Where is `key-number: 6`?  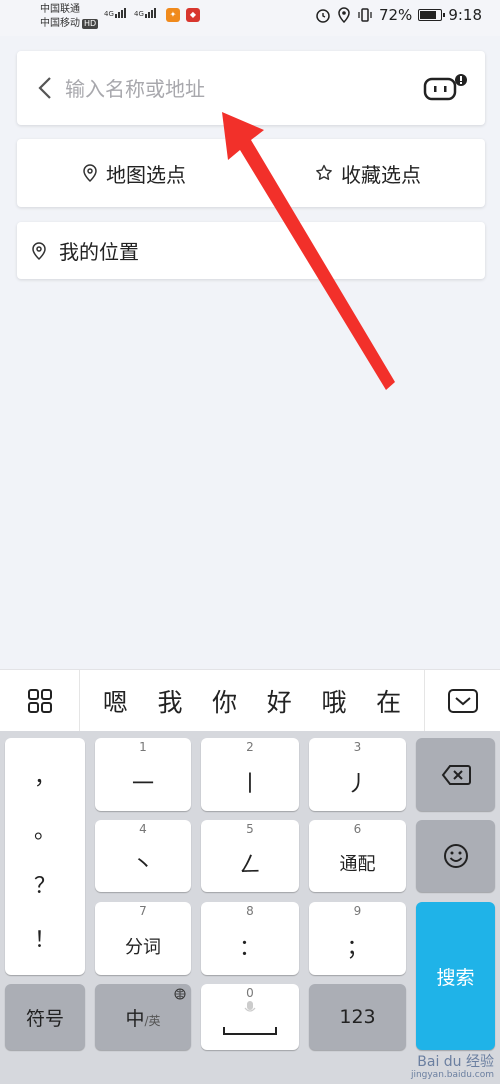
key-number: 6 is located at coordinates (357, 829).